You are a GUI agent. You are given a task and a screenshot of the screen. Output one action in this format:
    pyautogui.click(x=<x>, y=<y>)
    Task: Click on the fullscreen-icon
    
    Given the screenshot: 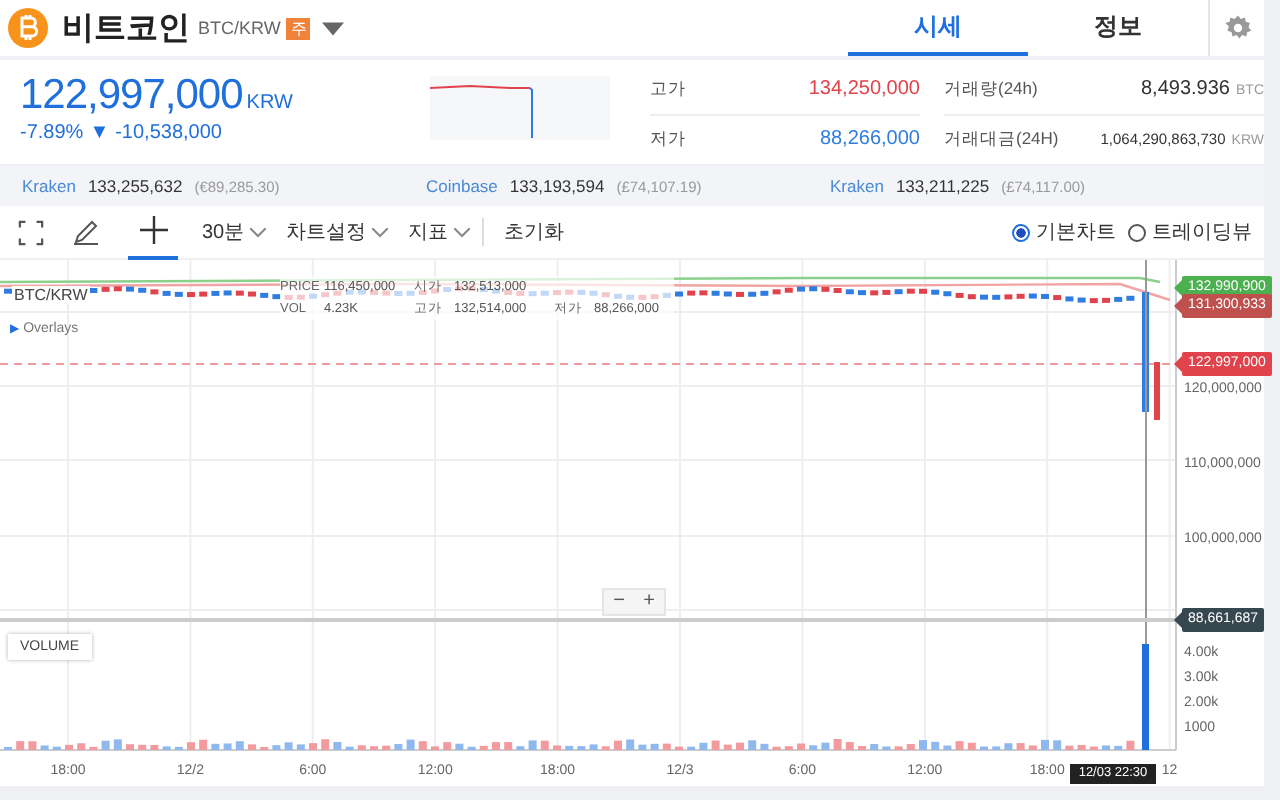 What is the action you would take?
    pyautogui.click(x=31, y=232)
    